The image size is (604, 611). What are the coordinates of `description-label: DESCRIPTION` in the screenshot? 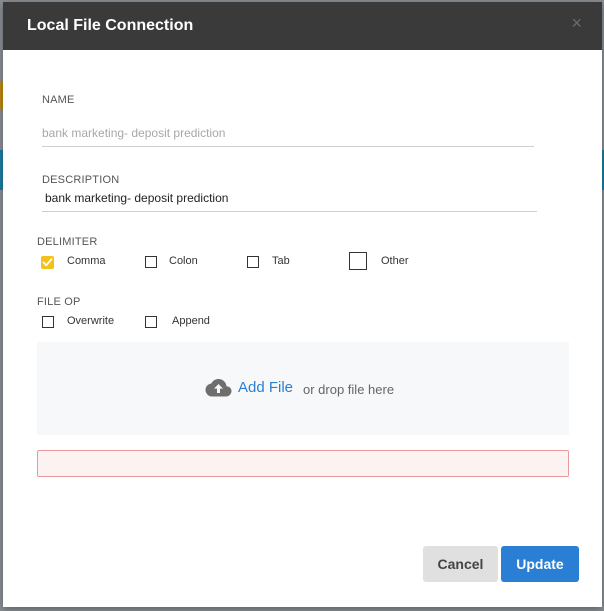 It's located at (81, 180).